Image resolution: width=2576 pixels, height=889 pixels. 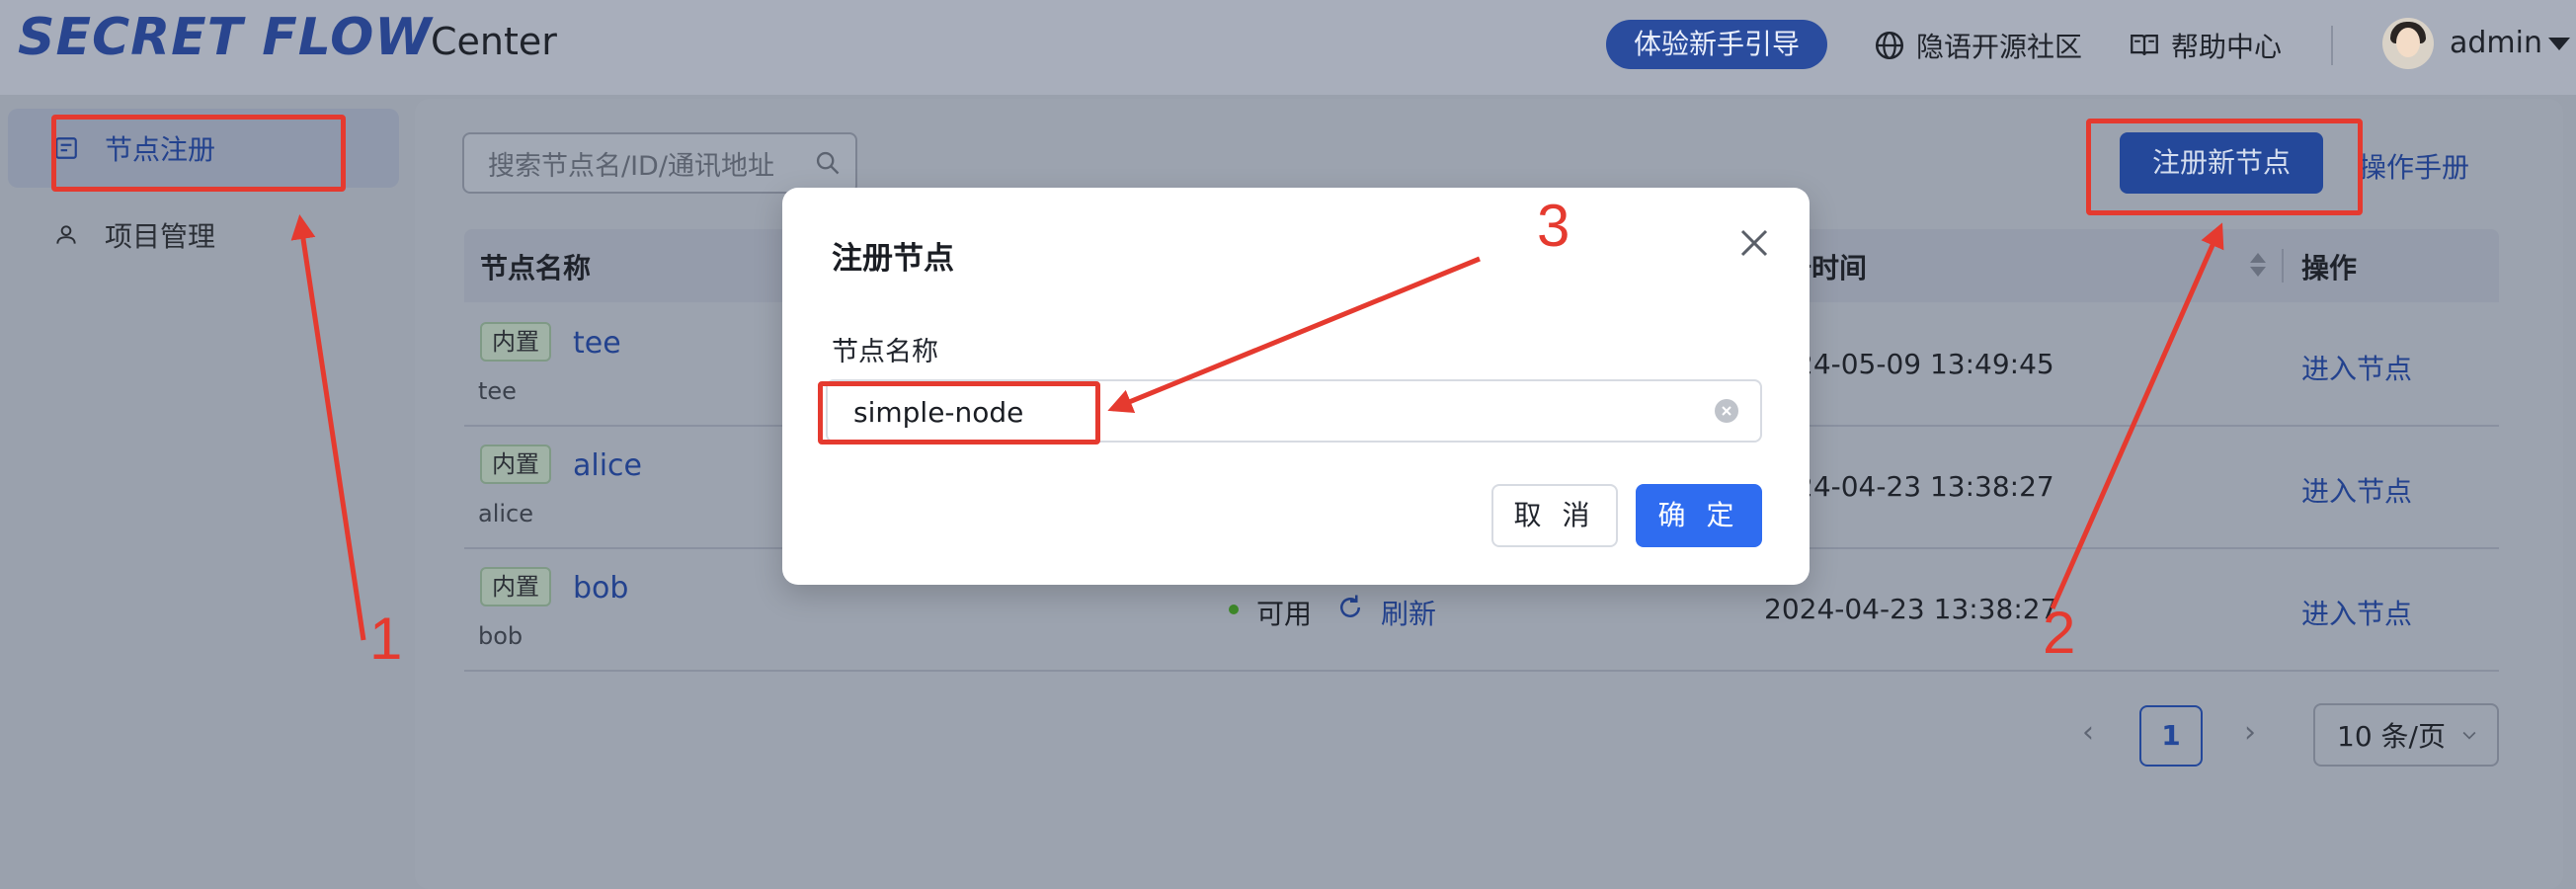 I want to click on annotation-step-1: 1, so click(x=386, y=639).